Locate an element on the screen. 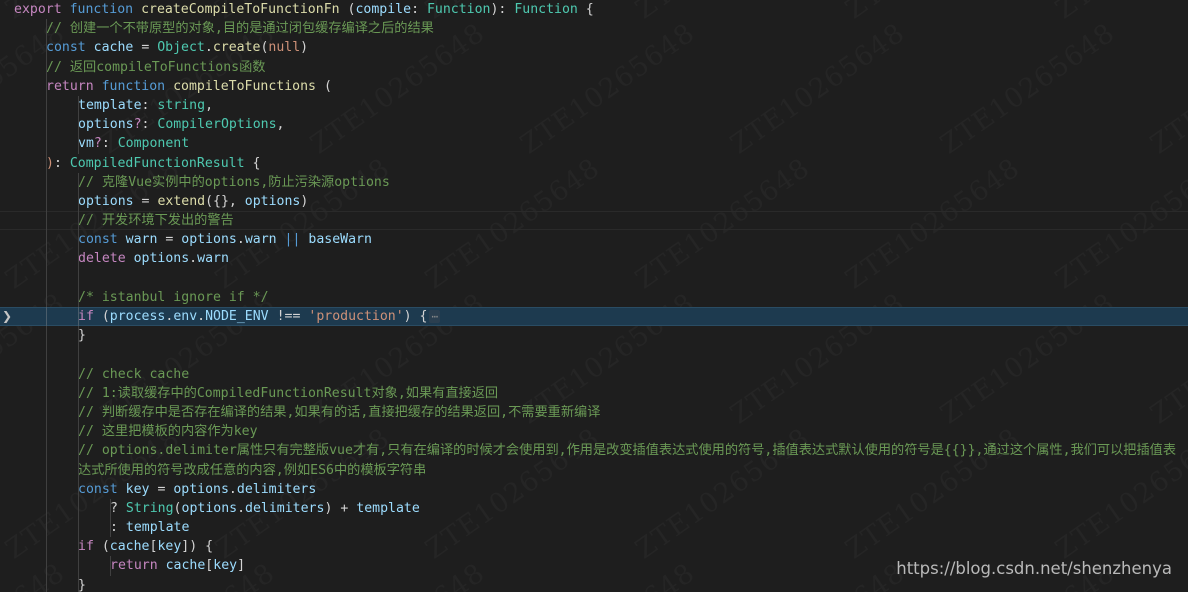  token-if: if is located at coordinates (86, 547).